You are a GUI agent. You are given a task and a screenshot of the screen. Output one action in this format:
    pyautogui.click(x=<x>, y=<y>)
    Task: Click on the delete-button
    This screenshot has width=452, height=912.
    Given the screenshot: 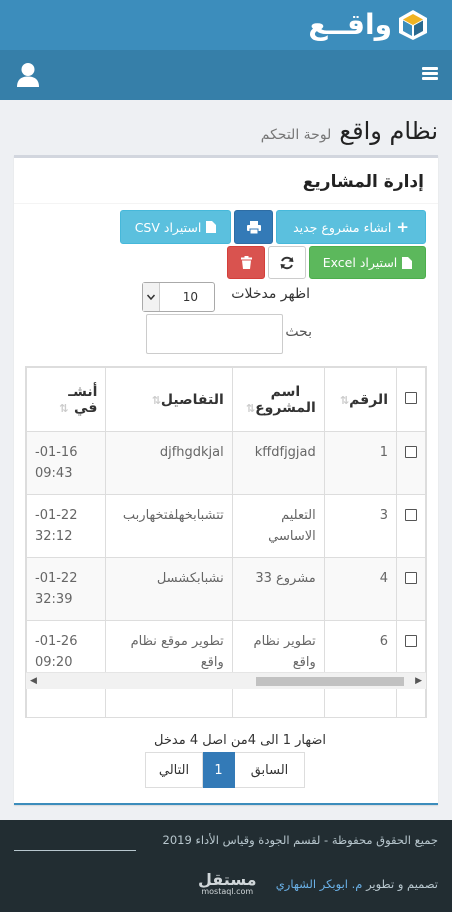 What is the action you would take?
    pyautogui.click(x=246, y=262)
    